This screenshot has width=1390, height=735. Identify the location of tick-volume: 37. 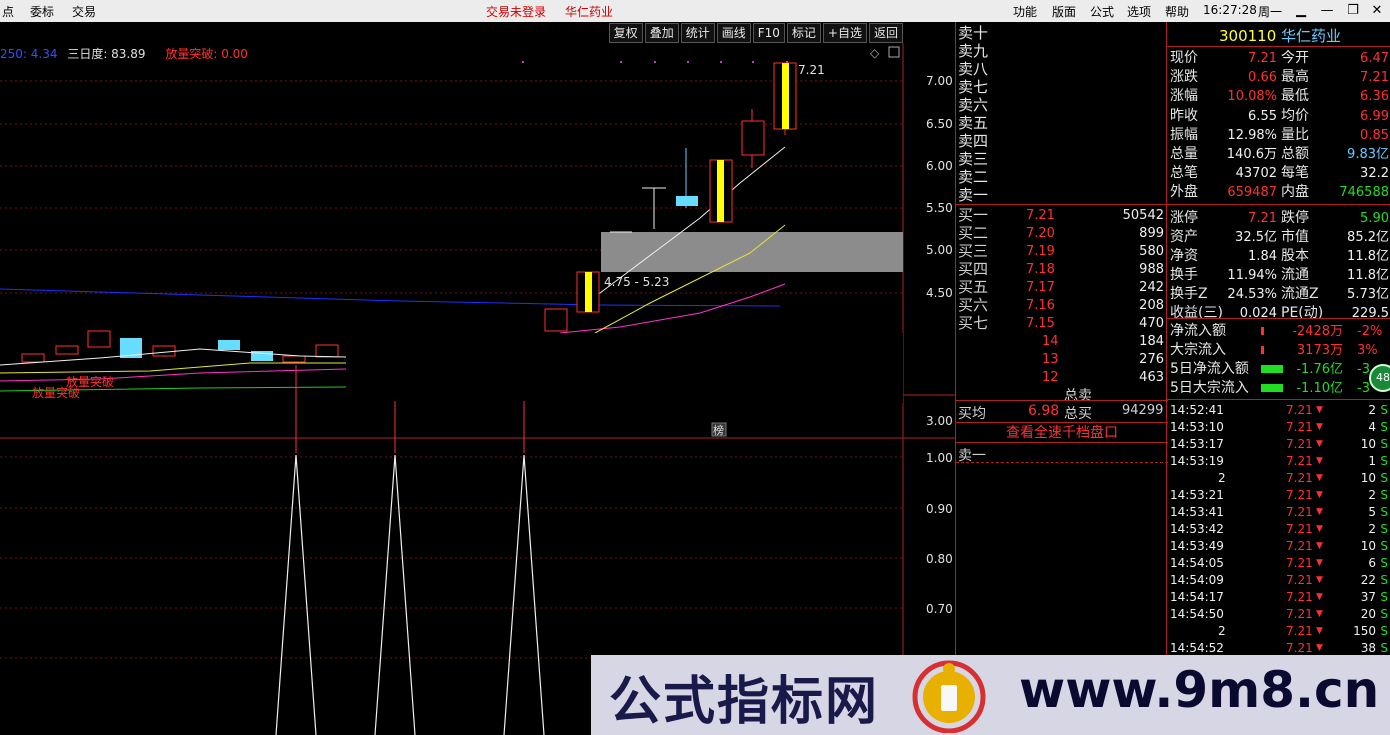
(1368, 597).